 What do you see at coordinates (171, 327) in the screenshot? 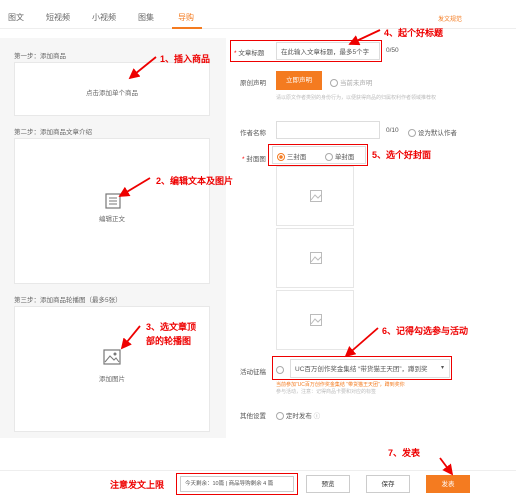
I see `annotation-carousel-line1: 3、选文章顶` at bounding box center [171, 327].